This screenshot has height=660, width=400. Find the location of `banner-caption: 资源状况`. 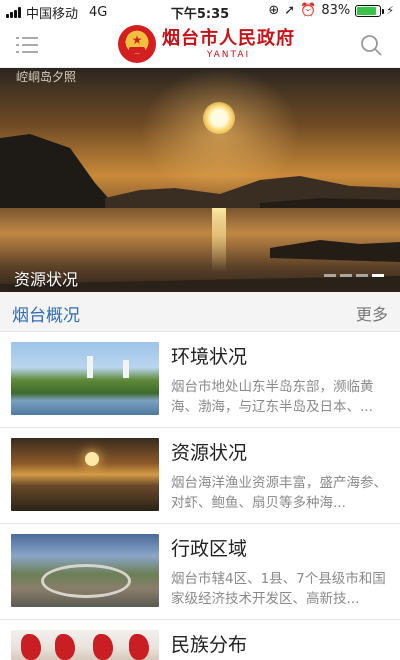

banner-caption: 资源状况 is located at coordinates (46, 279).